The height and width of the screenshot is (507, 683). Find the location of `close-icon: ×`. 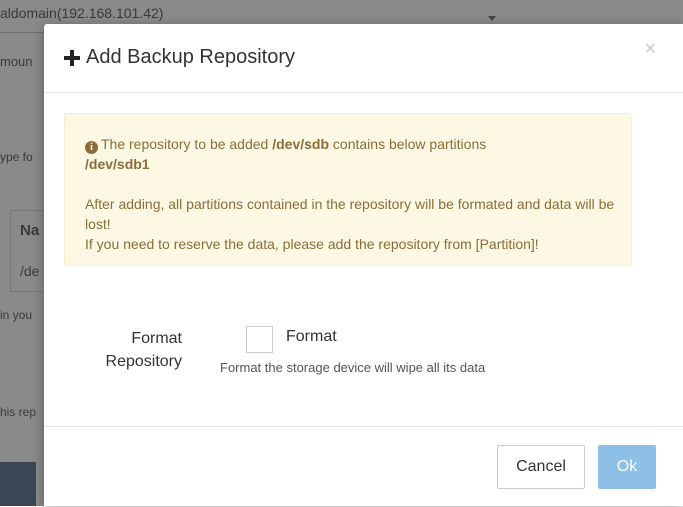

close-icon: × is located at coordinates (650, 49).